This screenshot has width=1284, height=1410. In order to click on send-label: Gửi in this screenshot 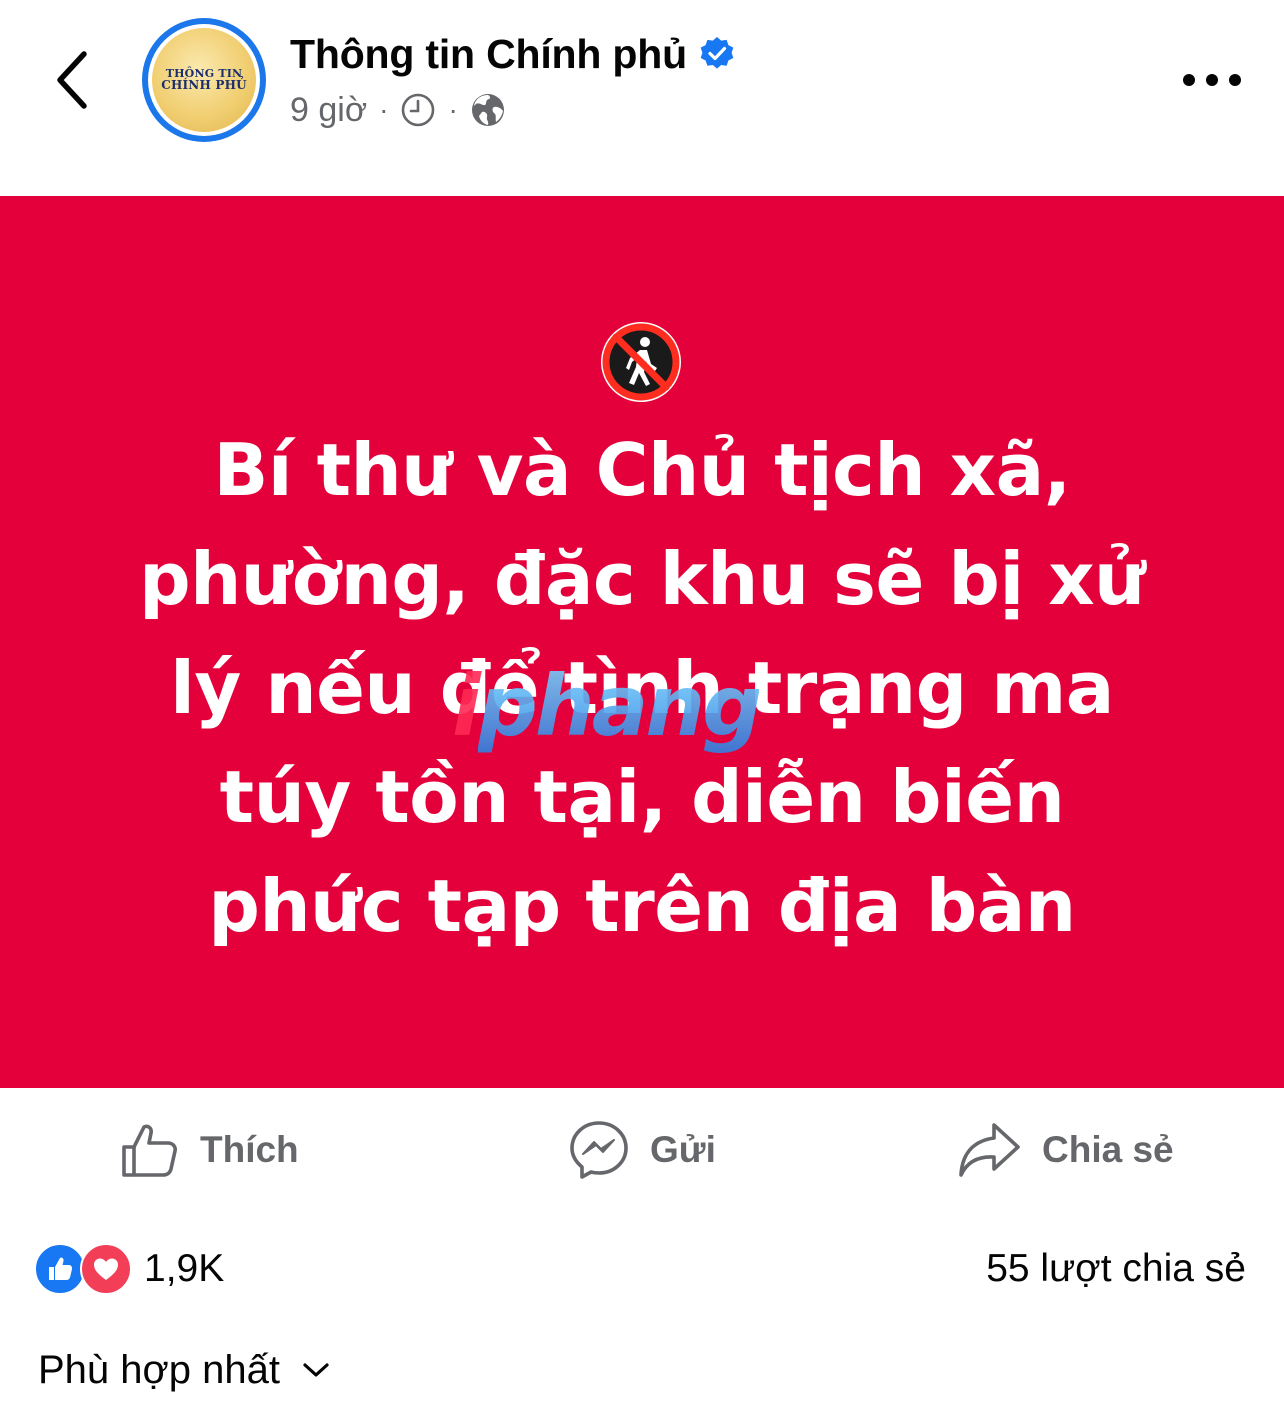, I will do `click(683, 1149)`.